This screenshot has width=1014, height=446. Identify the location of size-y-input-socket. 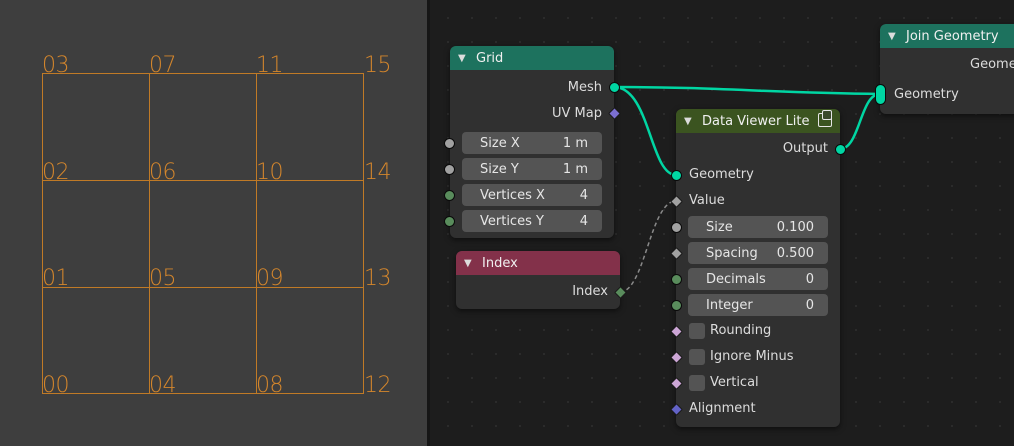
(449, 169).